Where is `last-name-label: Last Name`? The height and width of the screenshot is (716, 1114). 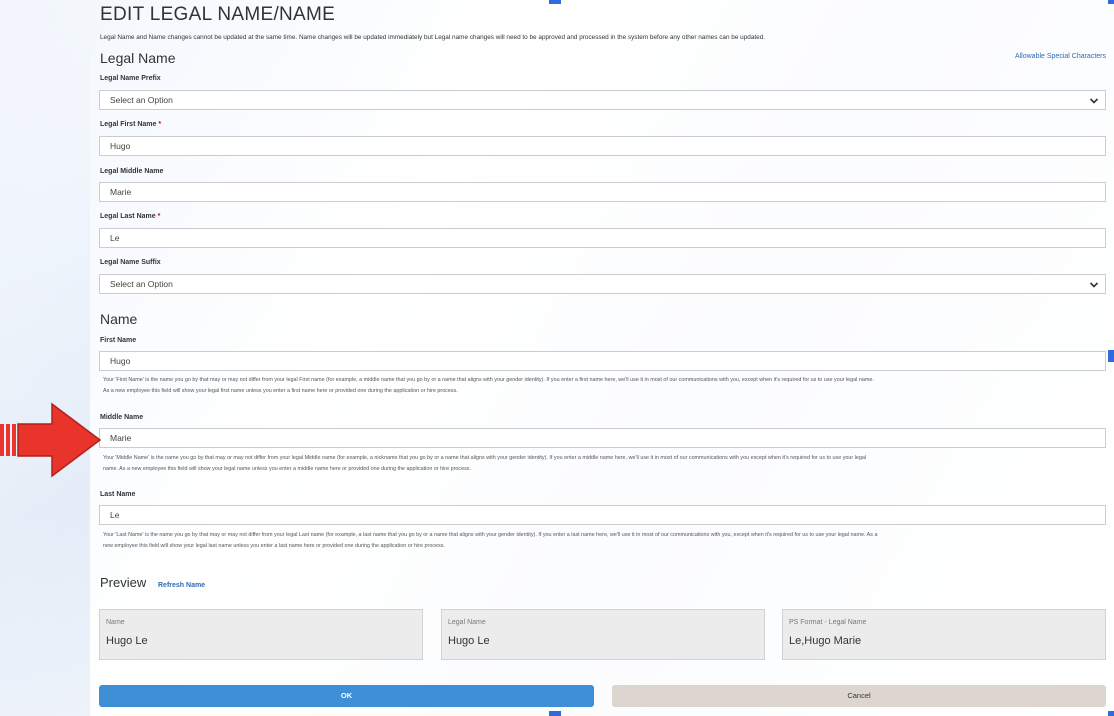
last-name-label: Last Name is located at coordinates (118, 494).